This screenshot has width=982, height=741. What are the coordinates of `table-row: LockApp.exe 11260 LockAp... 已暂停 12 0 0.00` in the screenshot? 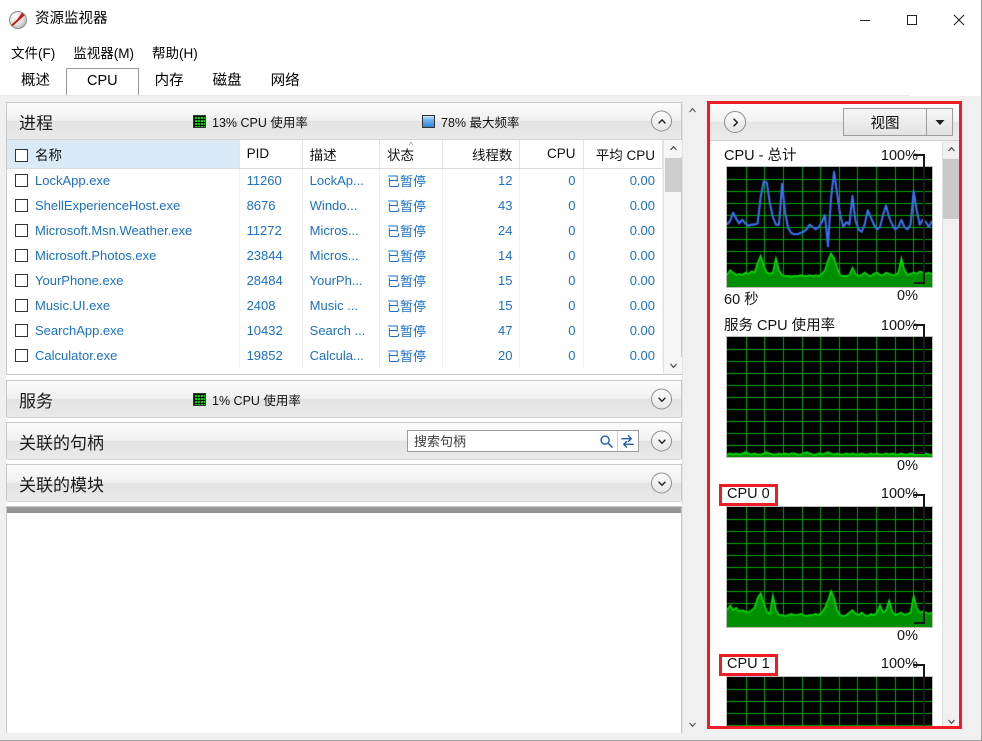 It's located at (335, 180).